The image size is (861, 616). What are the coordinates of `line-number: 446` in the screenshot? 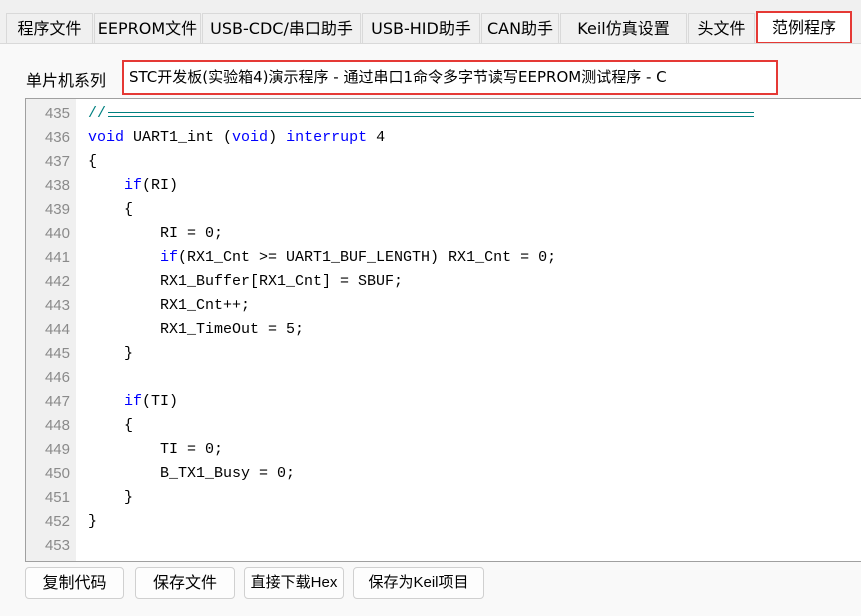 It's located at (57, 377).